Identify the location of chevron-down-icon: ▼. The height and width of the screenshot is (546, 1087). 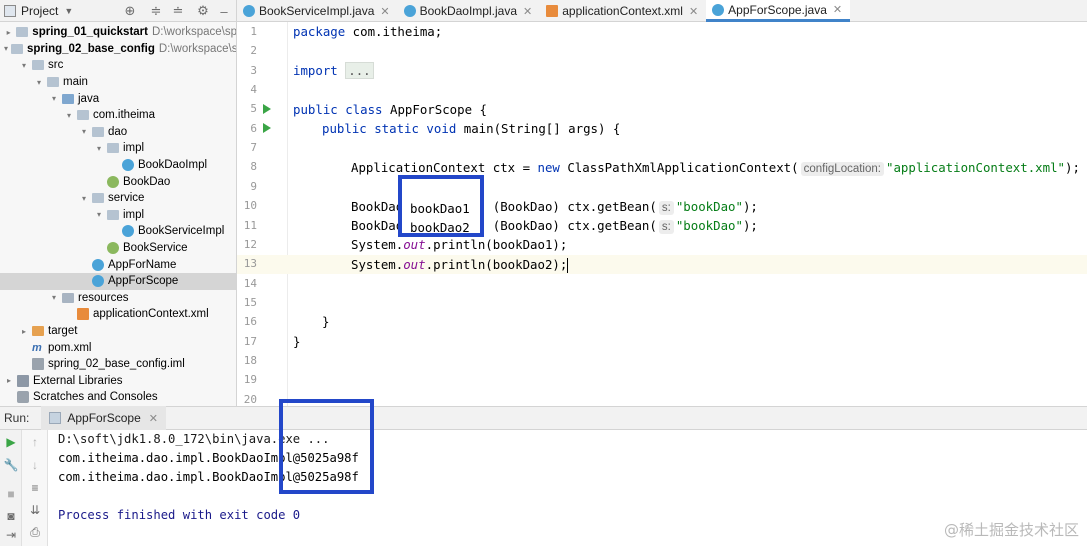
(69, 10).